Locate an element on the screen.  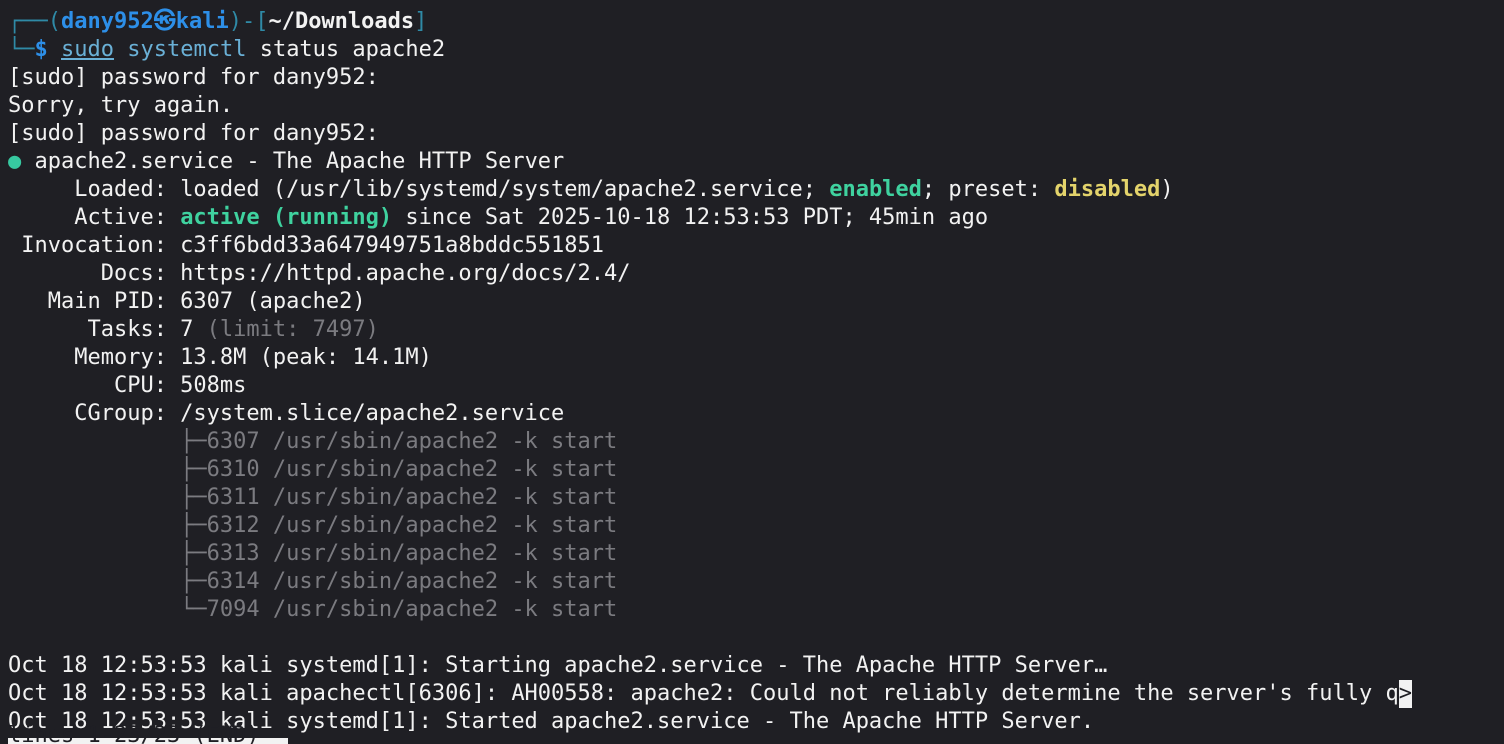
truncation-marker-icon: > is located at coordinates (1405, 694).